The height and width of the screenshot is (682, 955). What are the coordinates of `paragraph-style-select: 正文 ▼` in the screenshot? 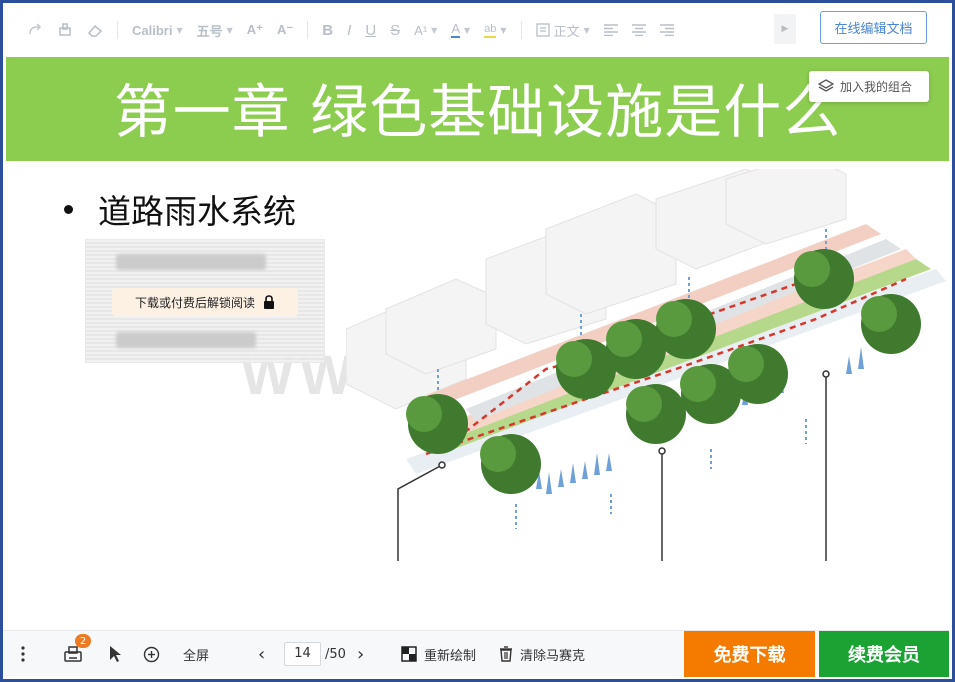 It's located at (562, 30).